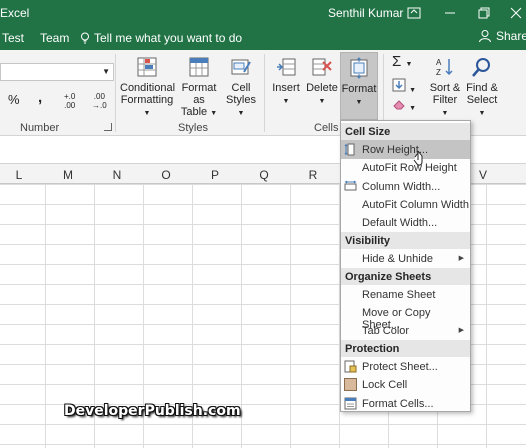  What do you see at coordinates (484, 13) in the screenshot?
I see `restore-icon` at bounding box center [484, 13].